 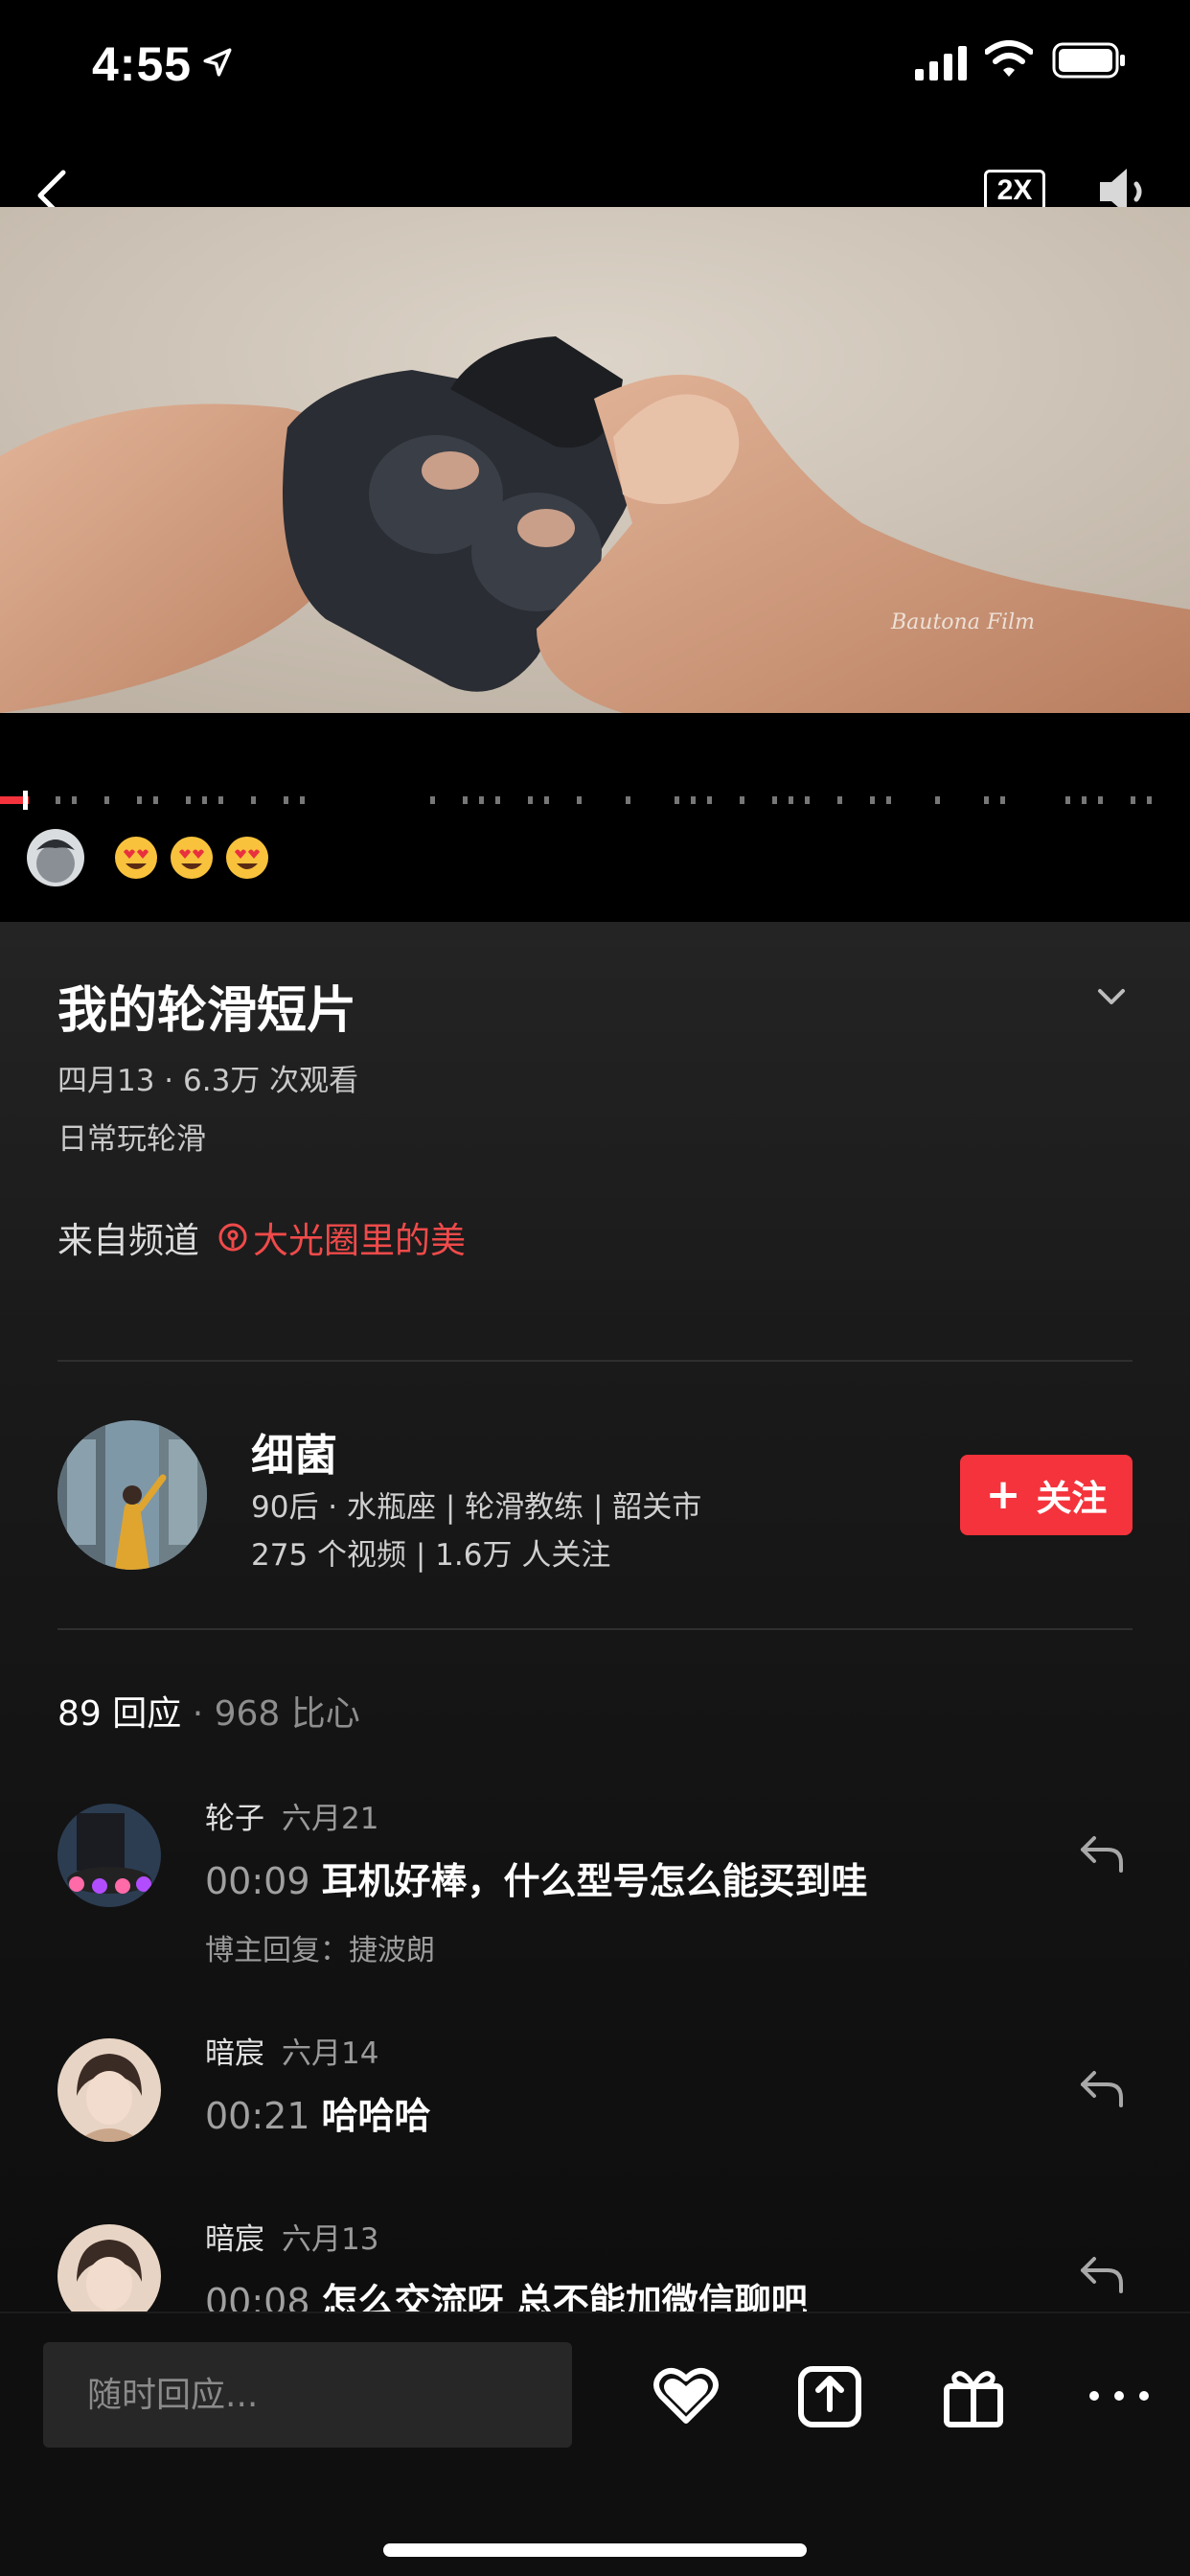 I want to click on comment-date: 六月13, so click(x=331, y=2239).